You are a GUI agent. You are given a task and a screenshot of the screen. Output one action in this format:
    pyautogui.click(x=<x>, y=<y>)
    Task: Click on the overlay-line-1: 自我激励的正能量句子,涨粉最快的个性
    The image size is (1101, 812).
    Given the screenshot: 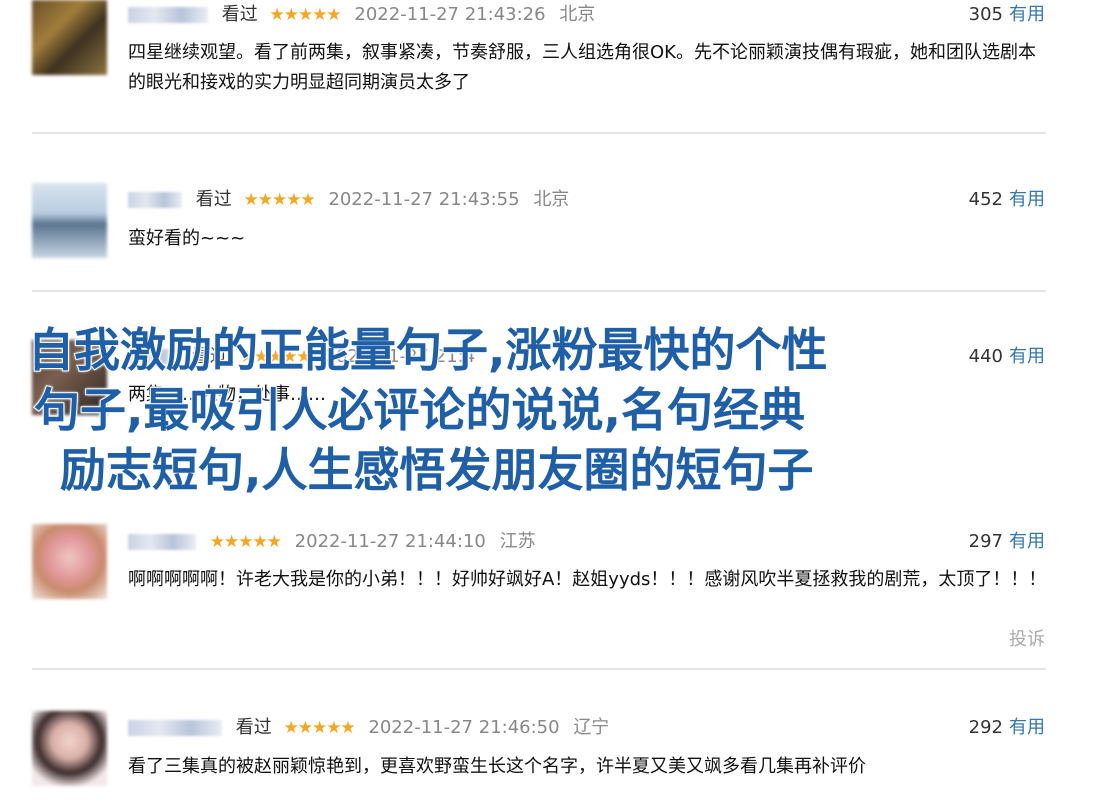 What is the action you would take?
    pyautogui.click(x=427, y=350)
    